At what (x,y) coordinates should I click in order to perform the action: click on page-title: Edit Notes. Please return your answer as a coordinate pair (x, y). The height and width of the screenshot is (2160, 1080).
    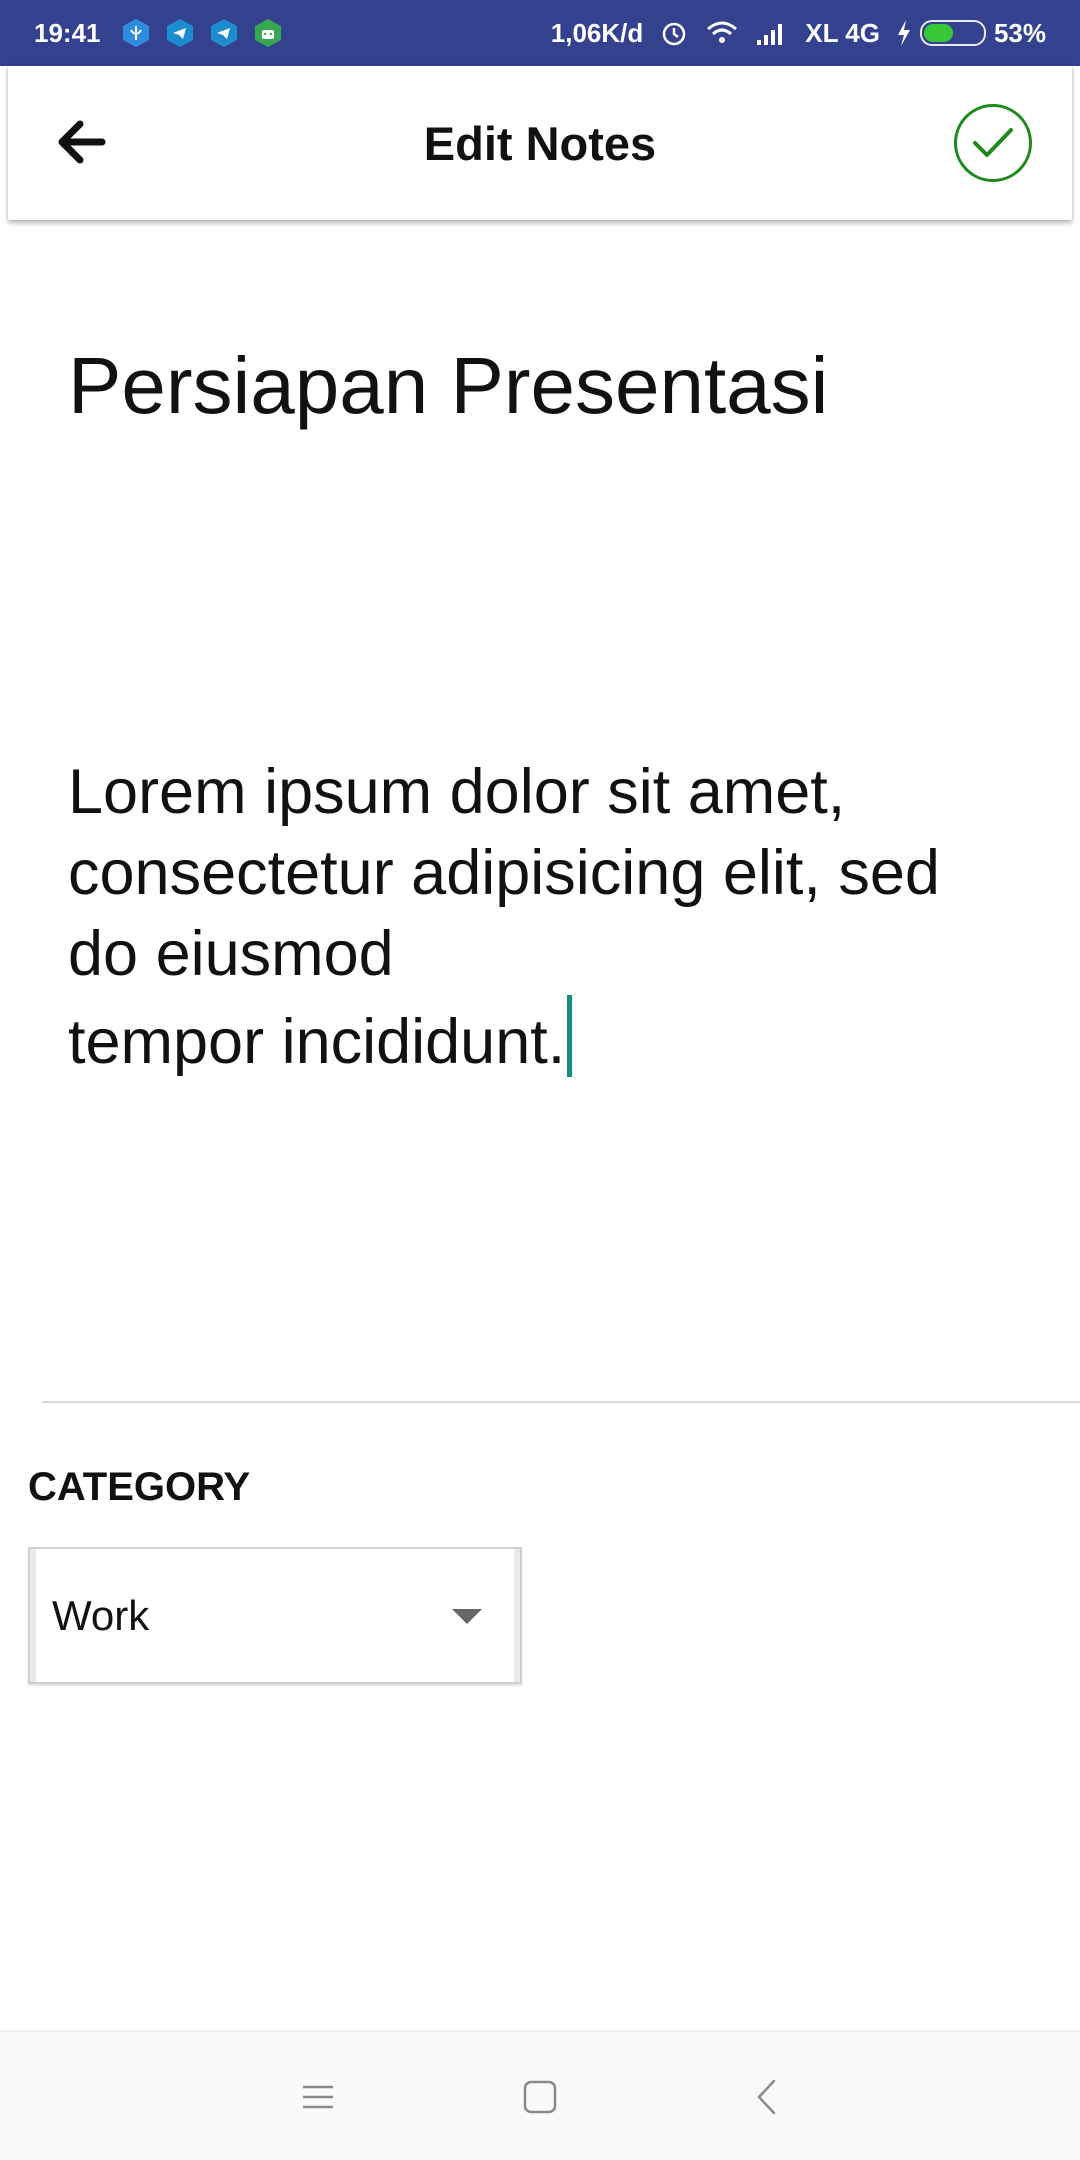
    Looking at the image, I should click on (540, 143).